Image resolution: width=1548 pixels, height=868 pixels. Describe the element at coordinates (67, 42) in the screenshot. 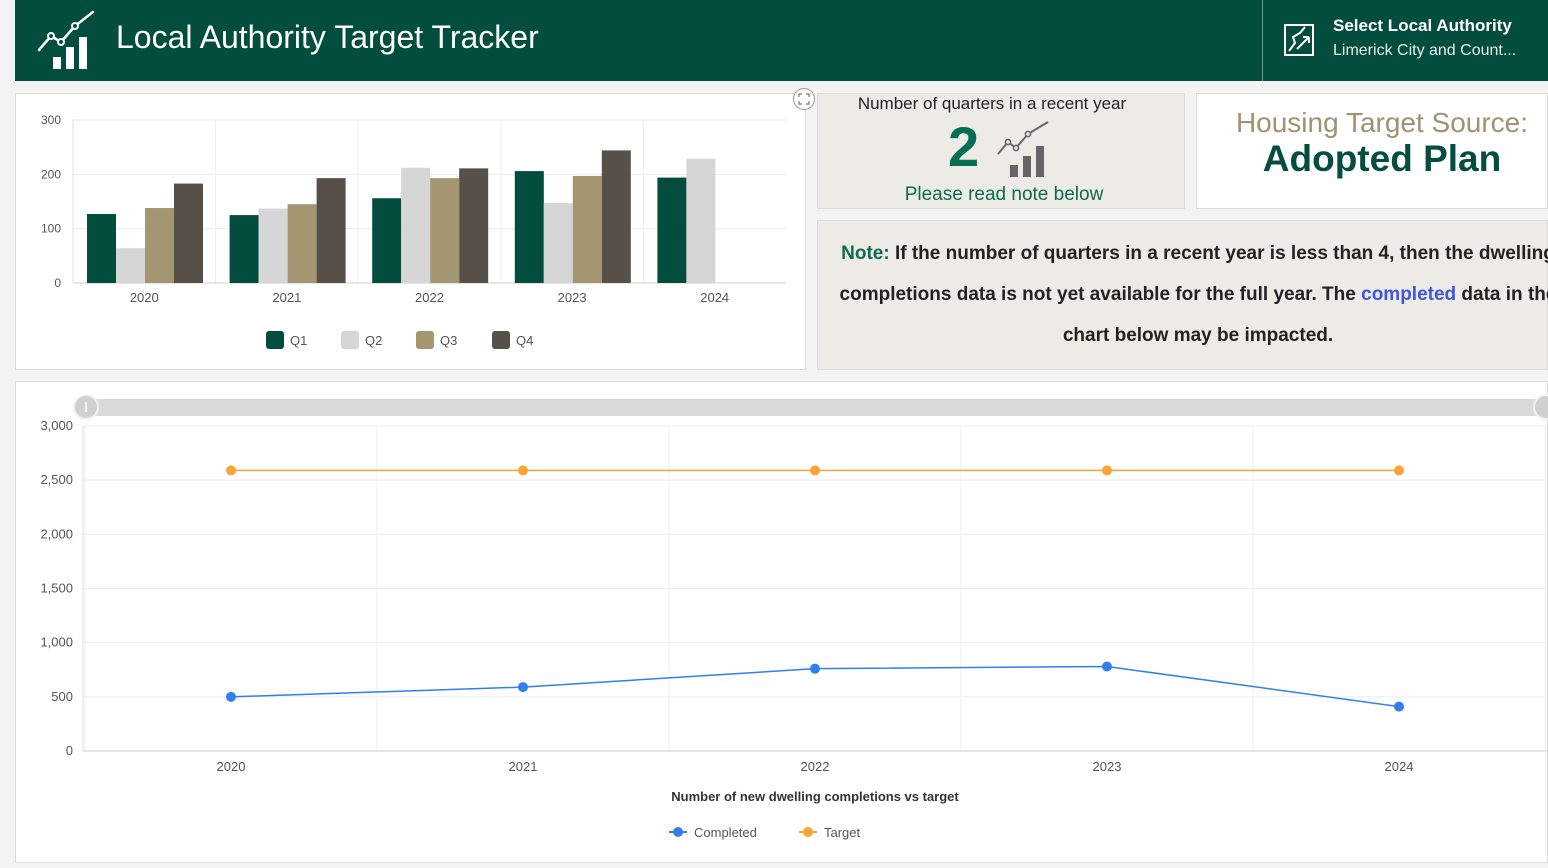

I see `chart-trend-logo-icon` at that location.